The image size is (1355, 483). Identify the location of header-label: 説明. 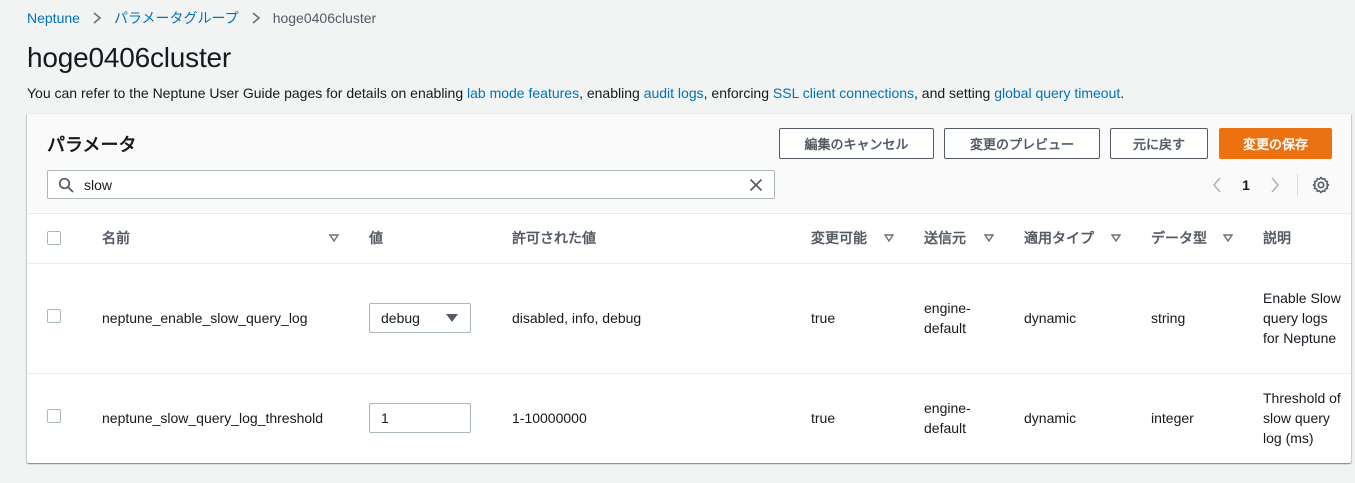
(1277, 238).